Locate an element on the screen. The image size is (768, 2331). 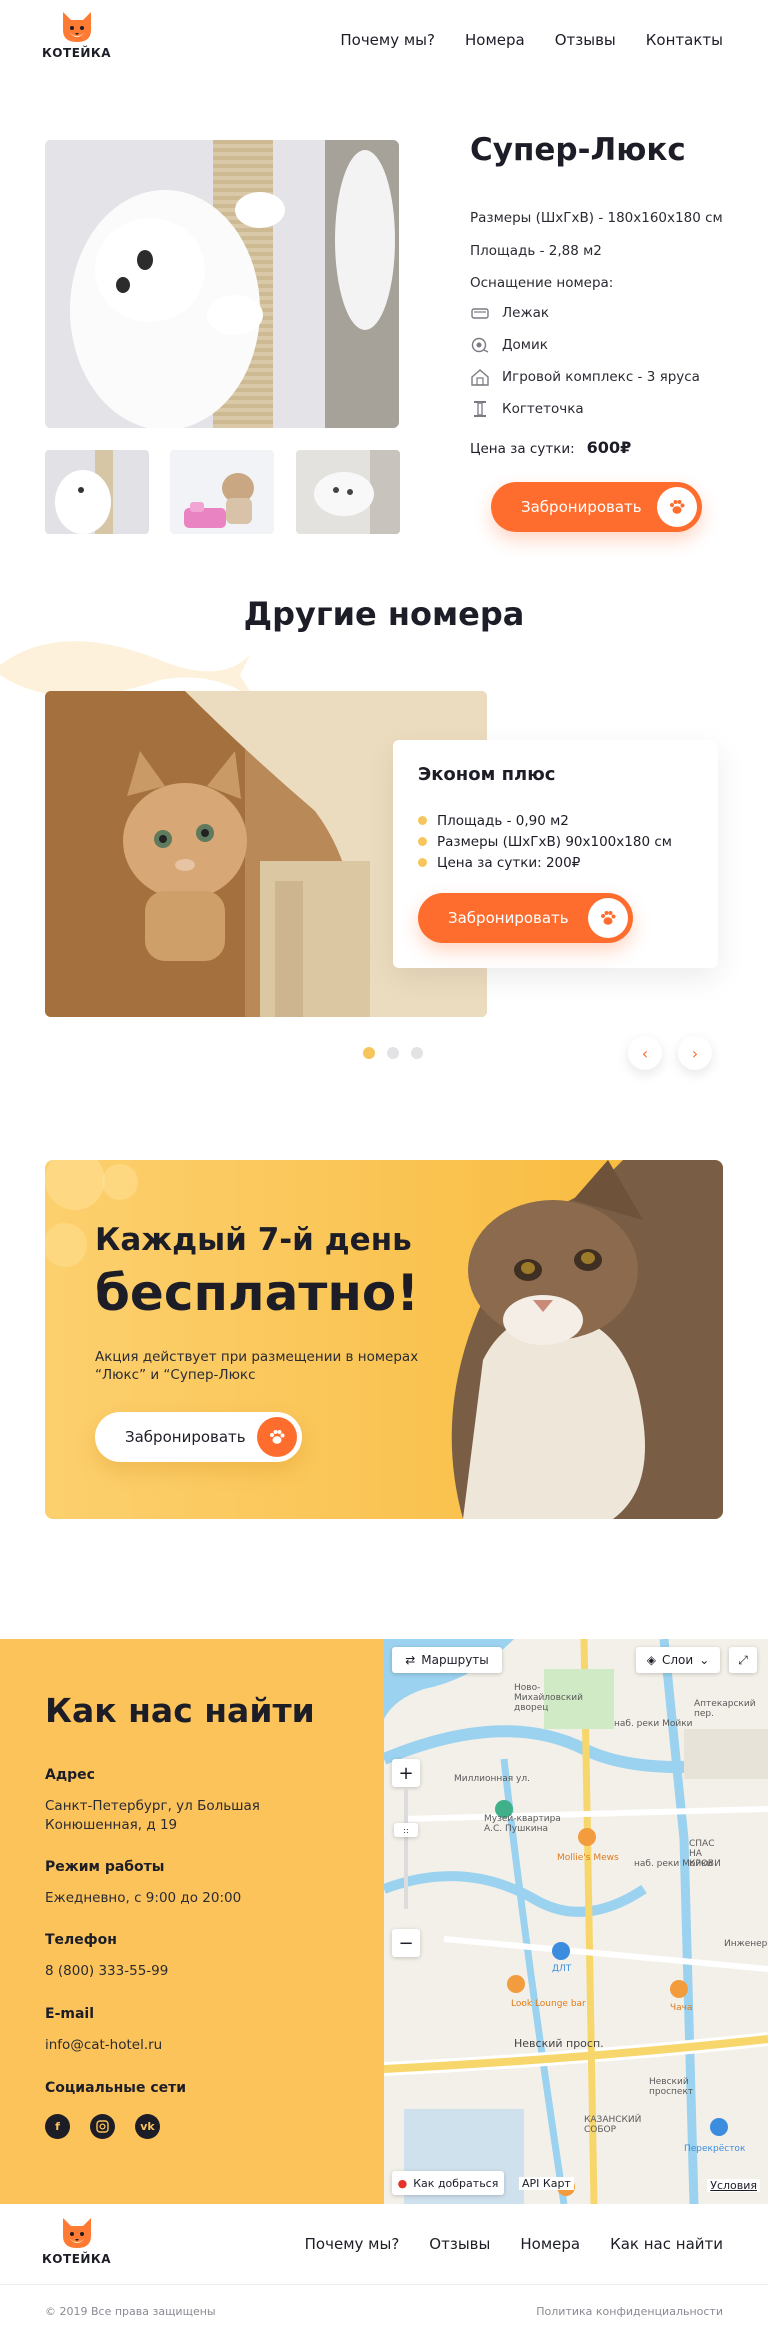
route-icon: ⇄ is located at coordinates (410, 1660).